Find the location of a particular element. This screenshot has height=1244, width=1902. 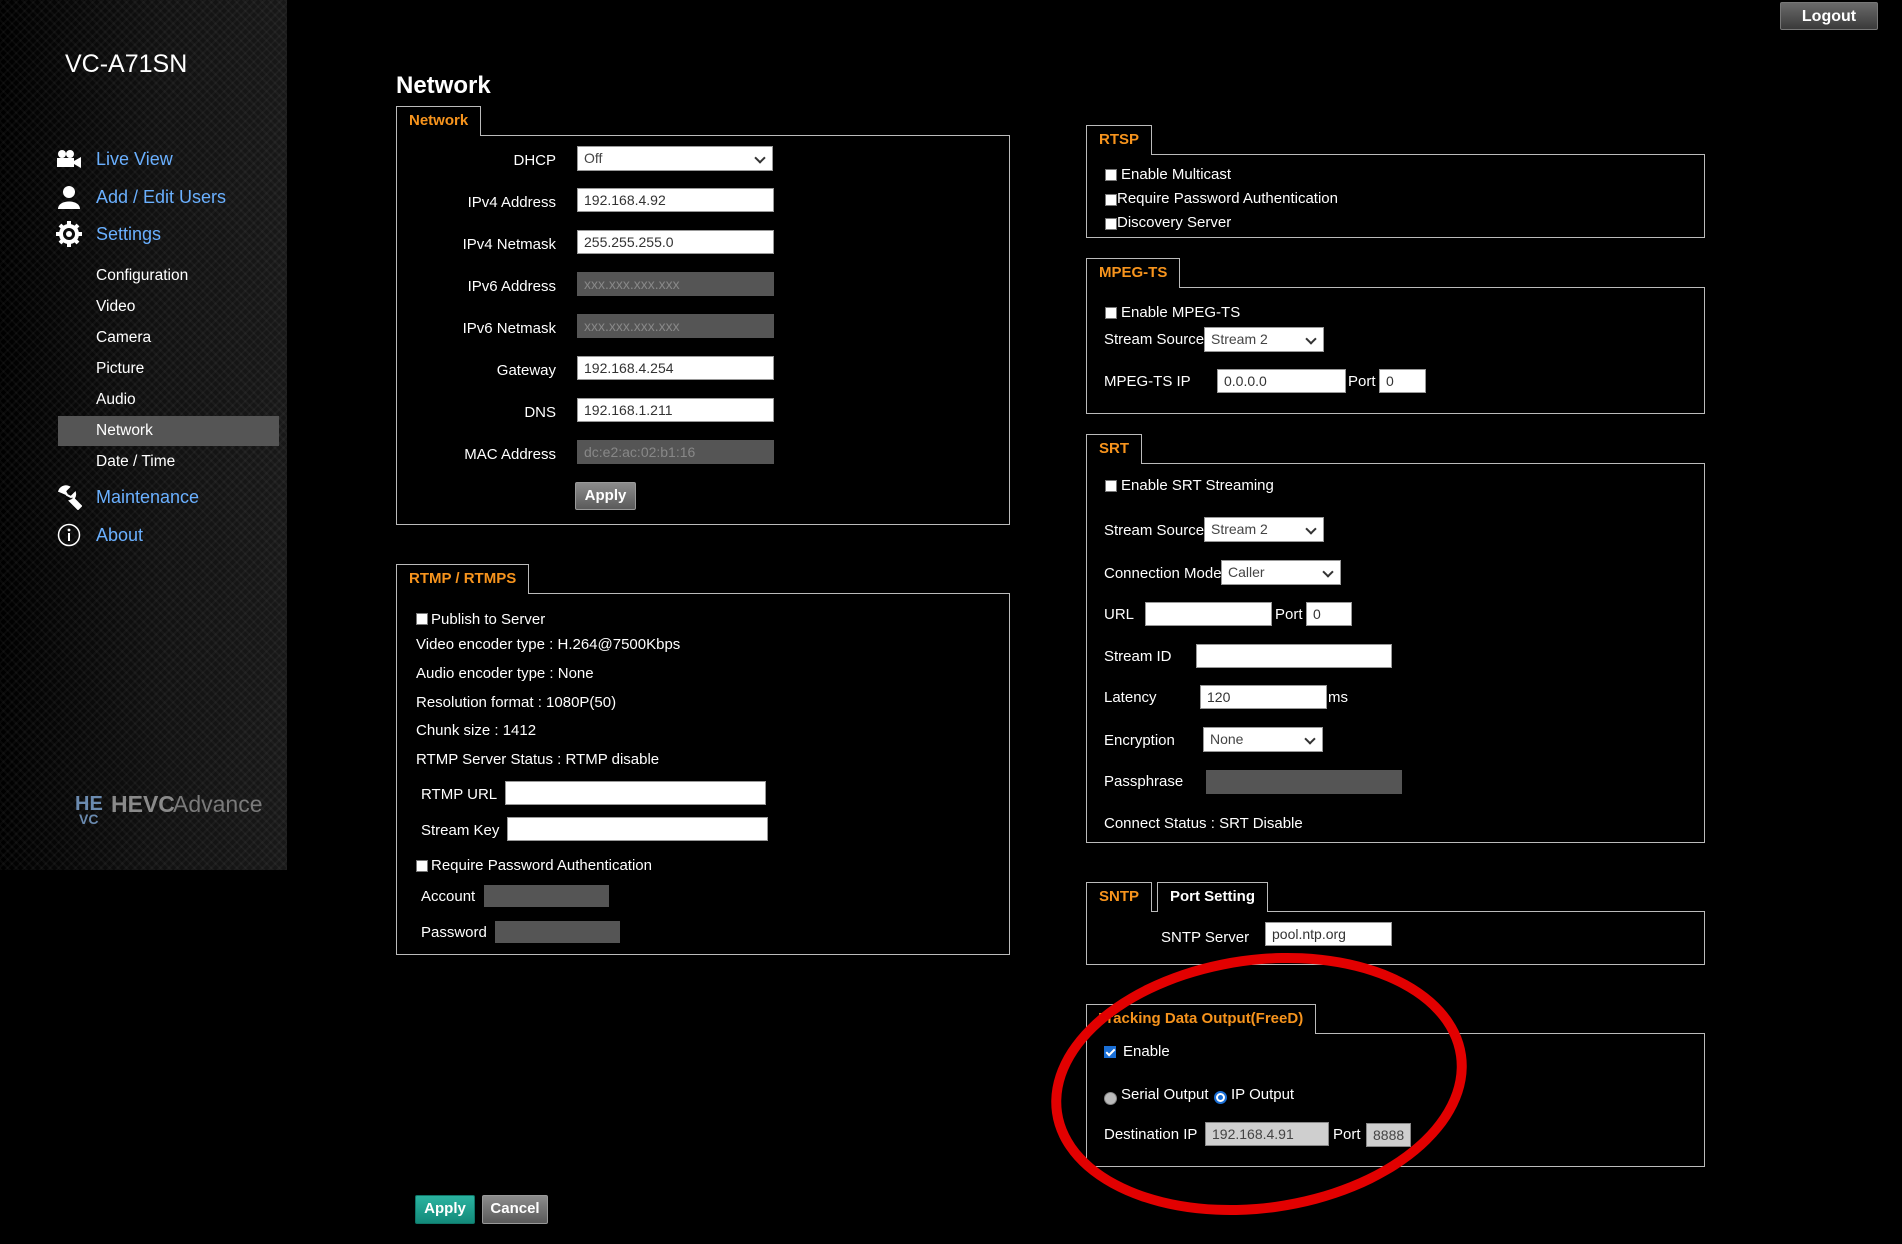

publish-to-server-label: Publish to Server is located at coordinates (488, 619).